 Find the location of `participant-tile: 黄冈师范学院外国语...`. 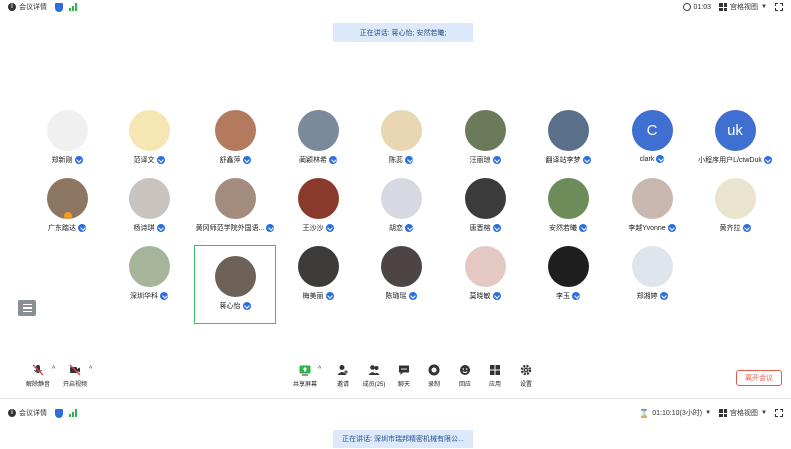

participant-tile: 黄冈师范学院外国语... is located at coordinates (235, 203).